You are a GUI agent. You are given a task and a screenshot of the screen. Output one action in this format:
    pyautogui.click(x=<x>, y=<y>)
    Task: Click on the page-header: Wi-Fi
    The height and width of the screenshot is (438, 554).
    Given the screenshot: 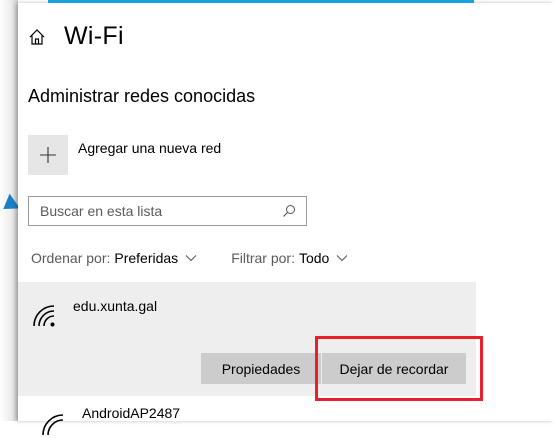 What is the action you would take?
    pyautogui.click(x=76, y=36)
    